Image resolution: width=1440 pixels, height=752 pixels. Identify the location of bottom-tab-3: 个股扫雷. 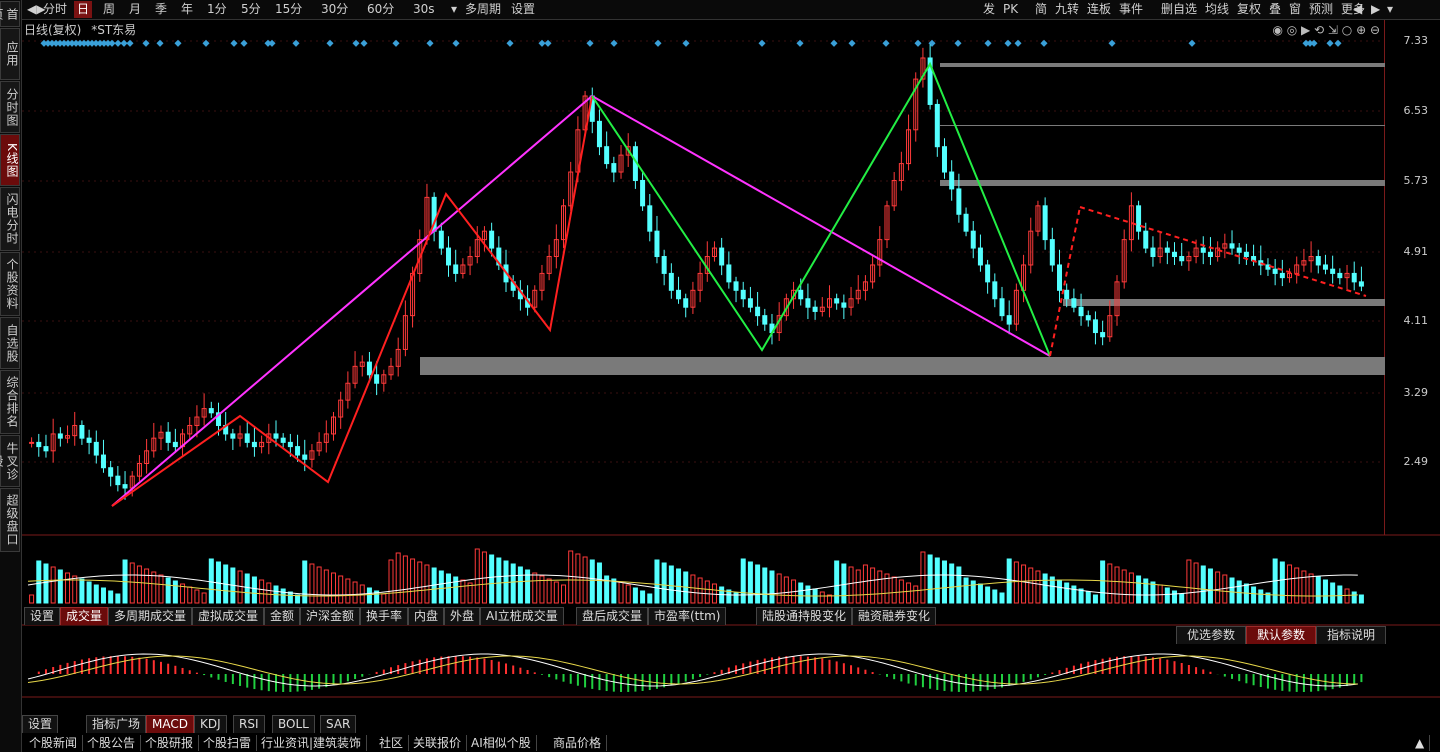
(228, 743).